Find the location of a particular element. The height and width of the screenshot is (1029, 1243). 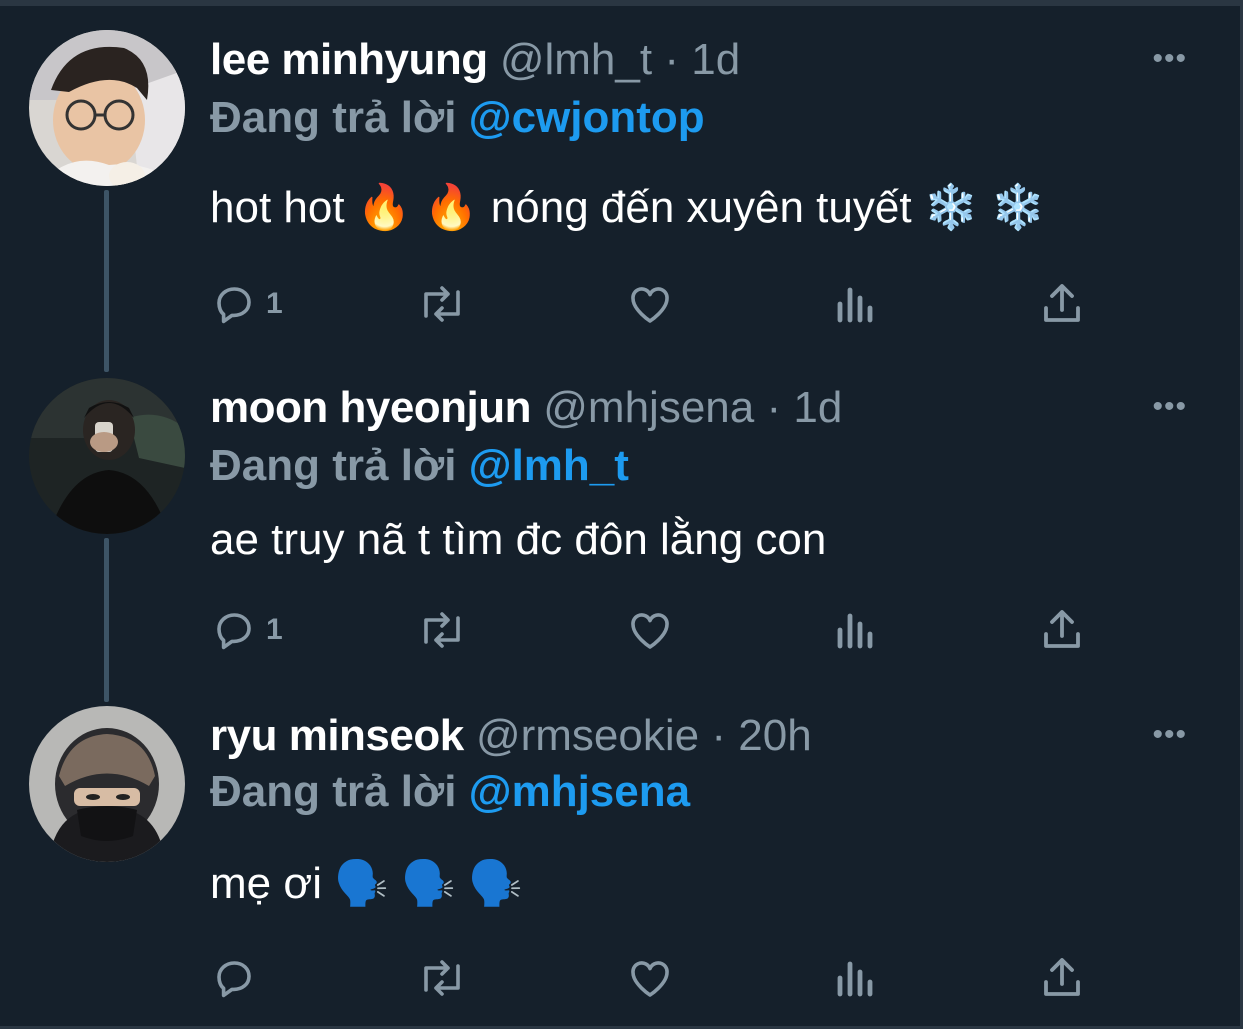

tweet-header: moon hyeonjun @mhjsena · 1d is located at coordinates (526, 408).